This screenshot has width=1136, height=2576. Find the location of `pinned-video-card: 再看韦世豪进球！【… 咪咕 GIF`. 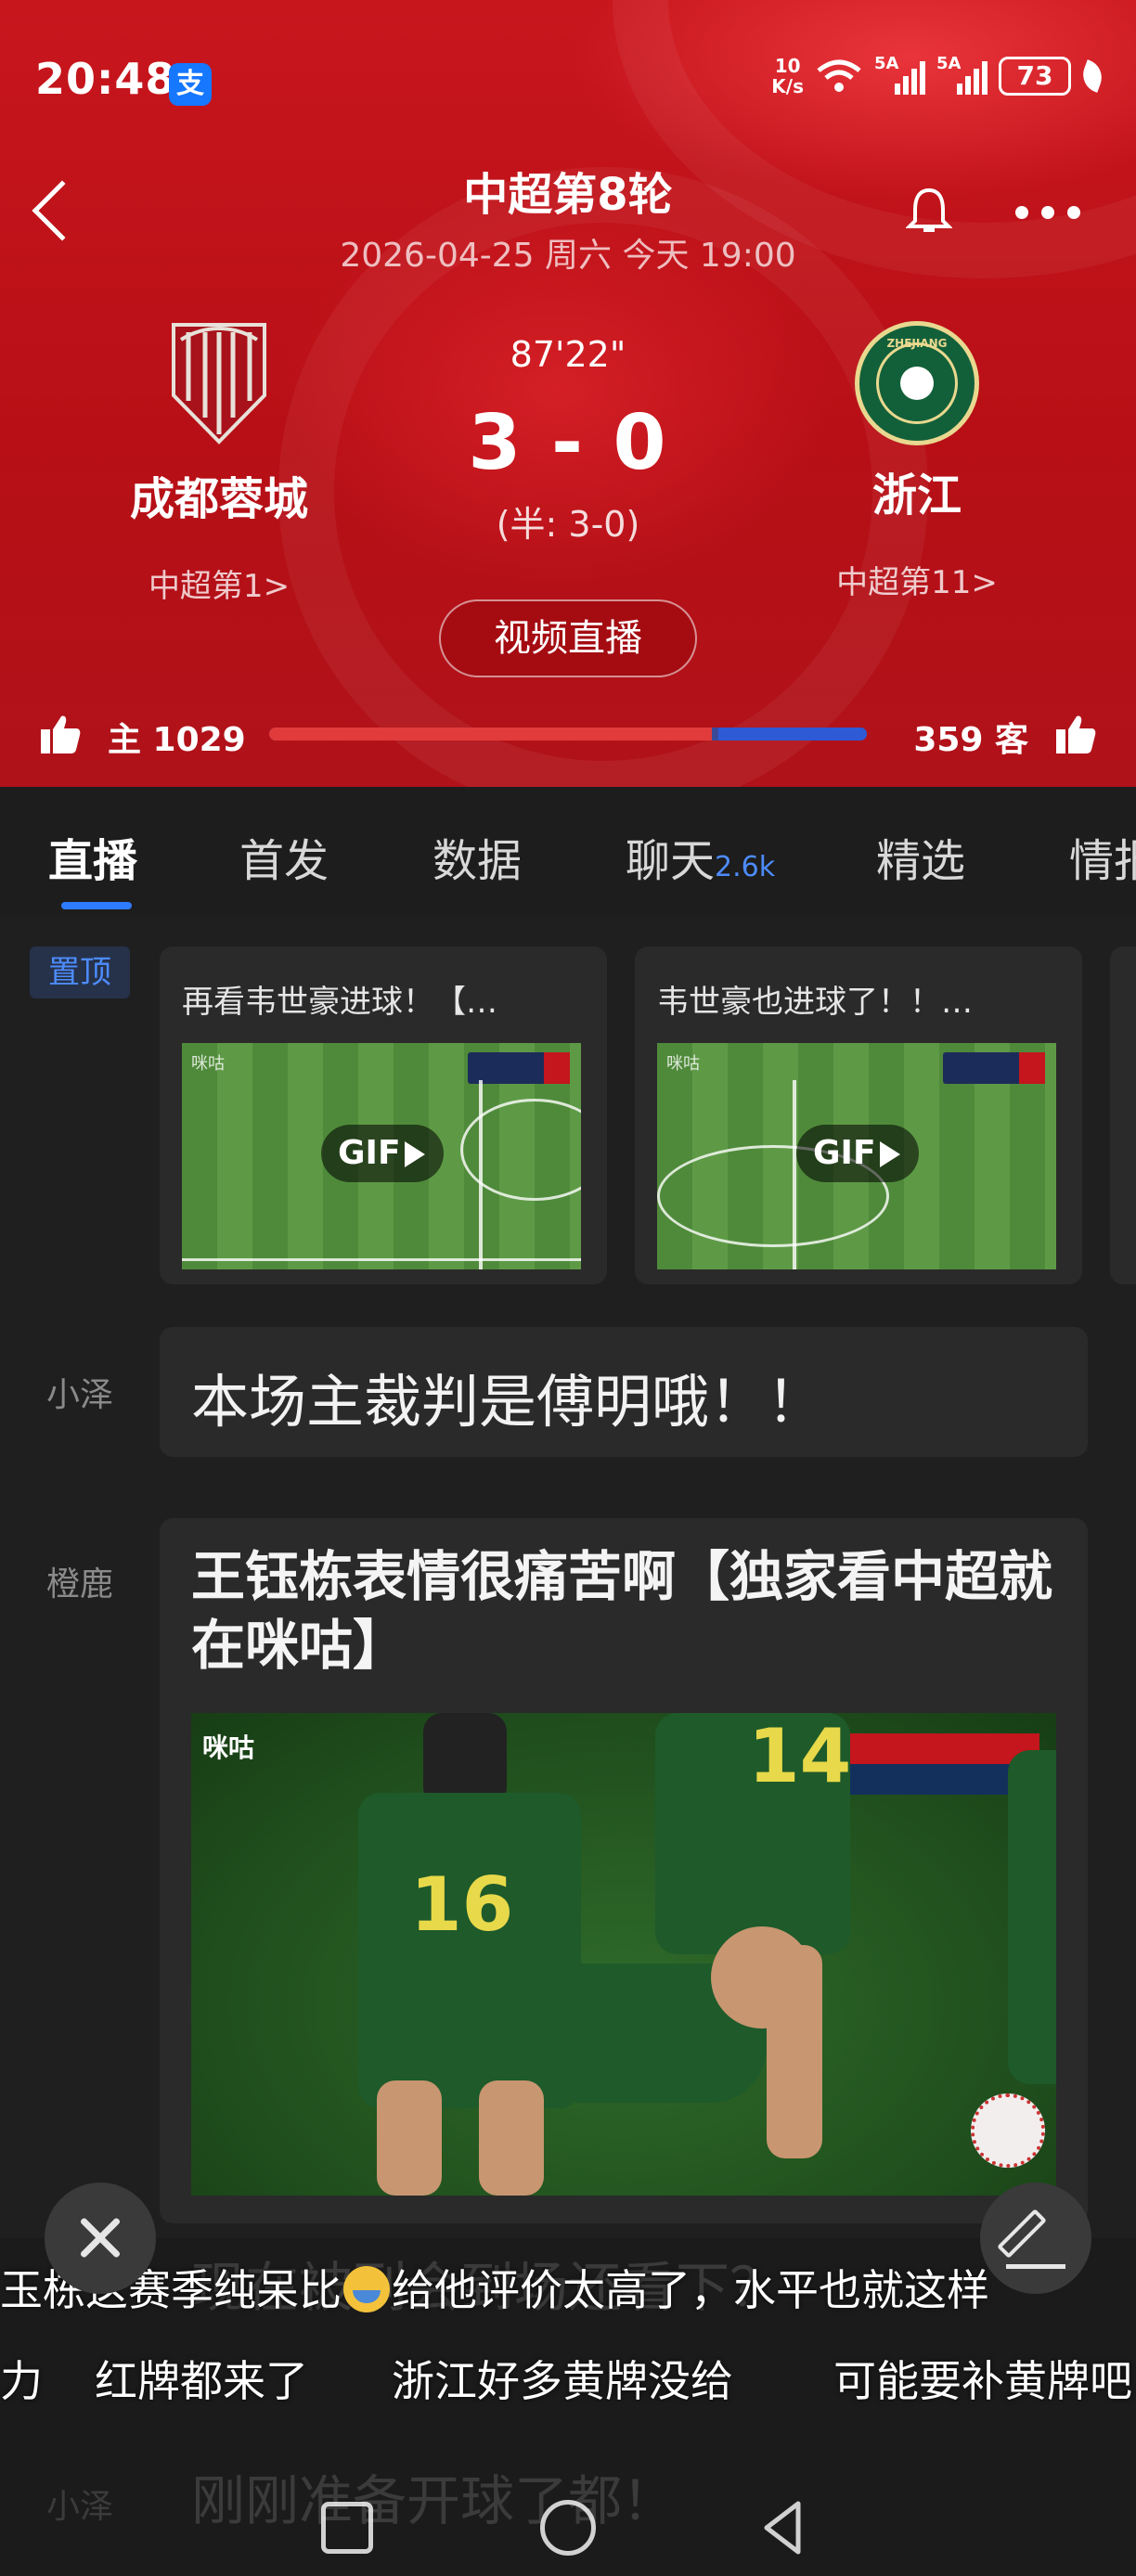

pinned-video-card: 再看韦世豪进球！【… 咪咕 GIF is located at coordinates (383, 1115).